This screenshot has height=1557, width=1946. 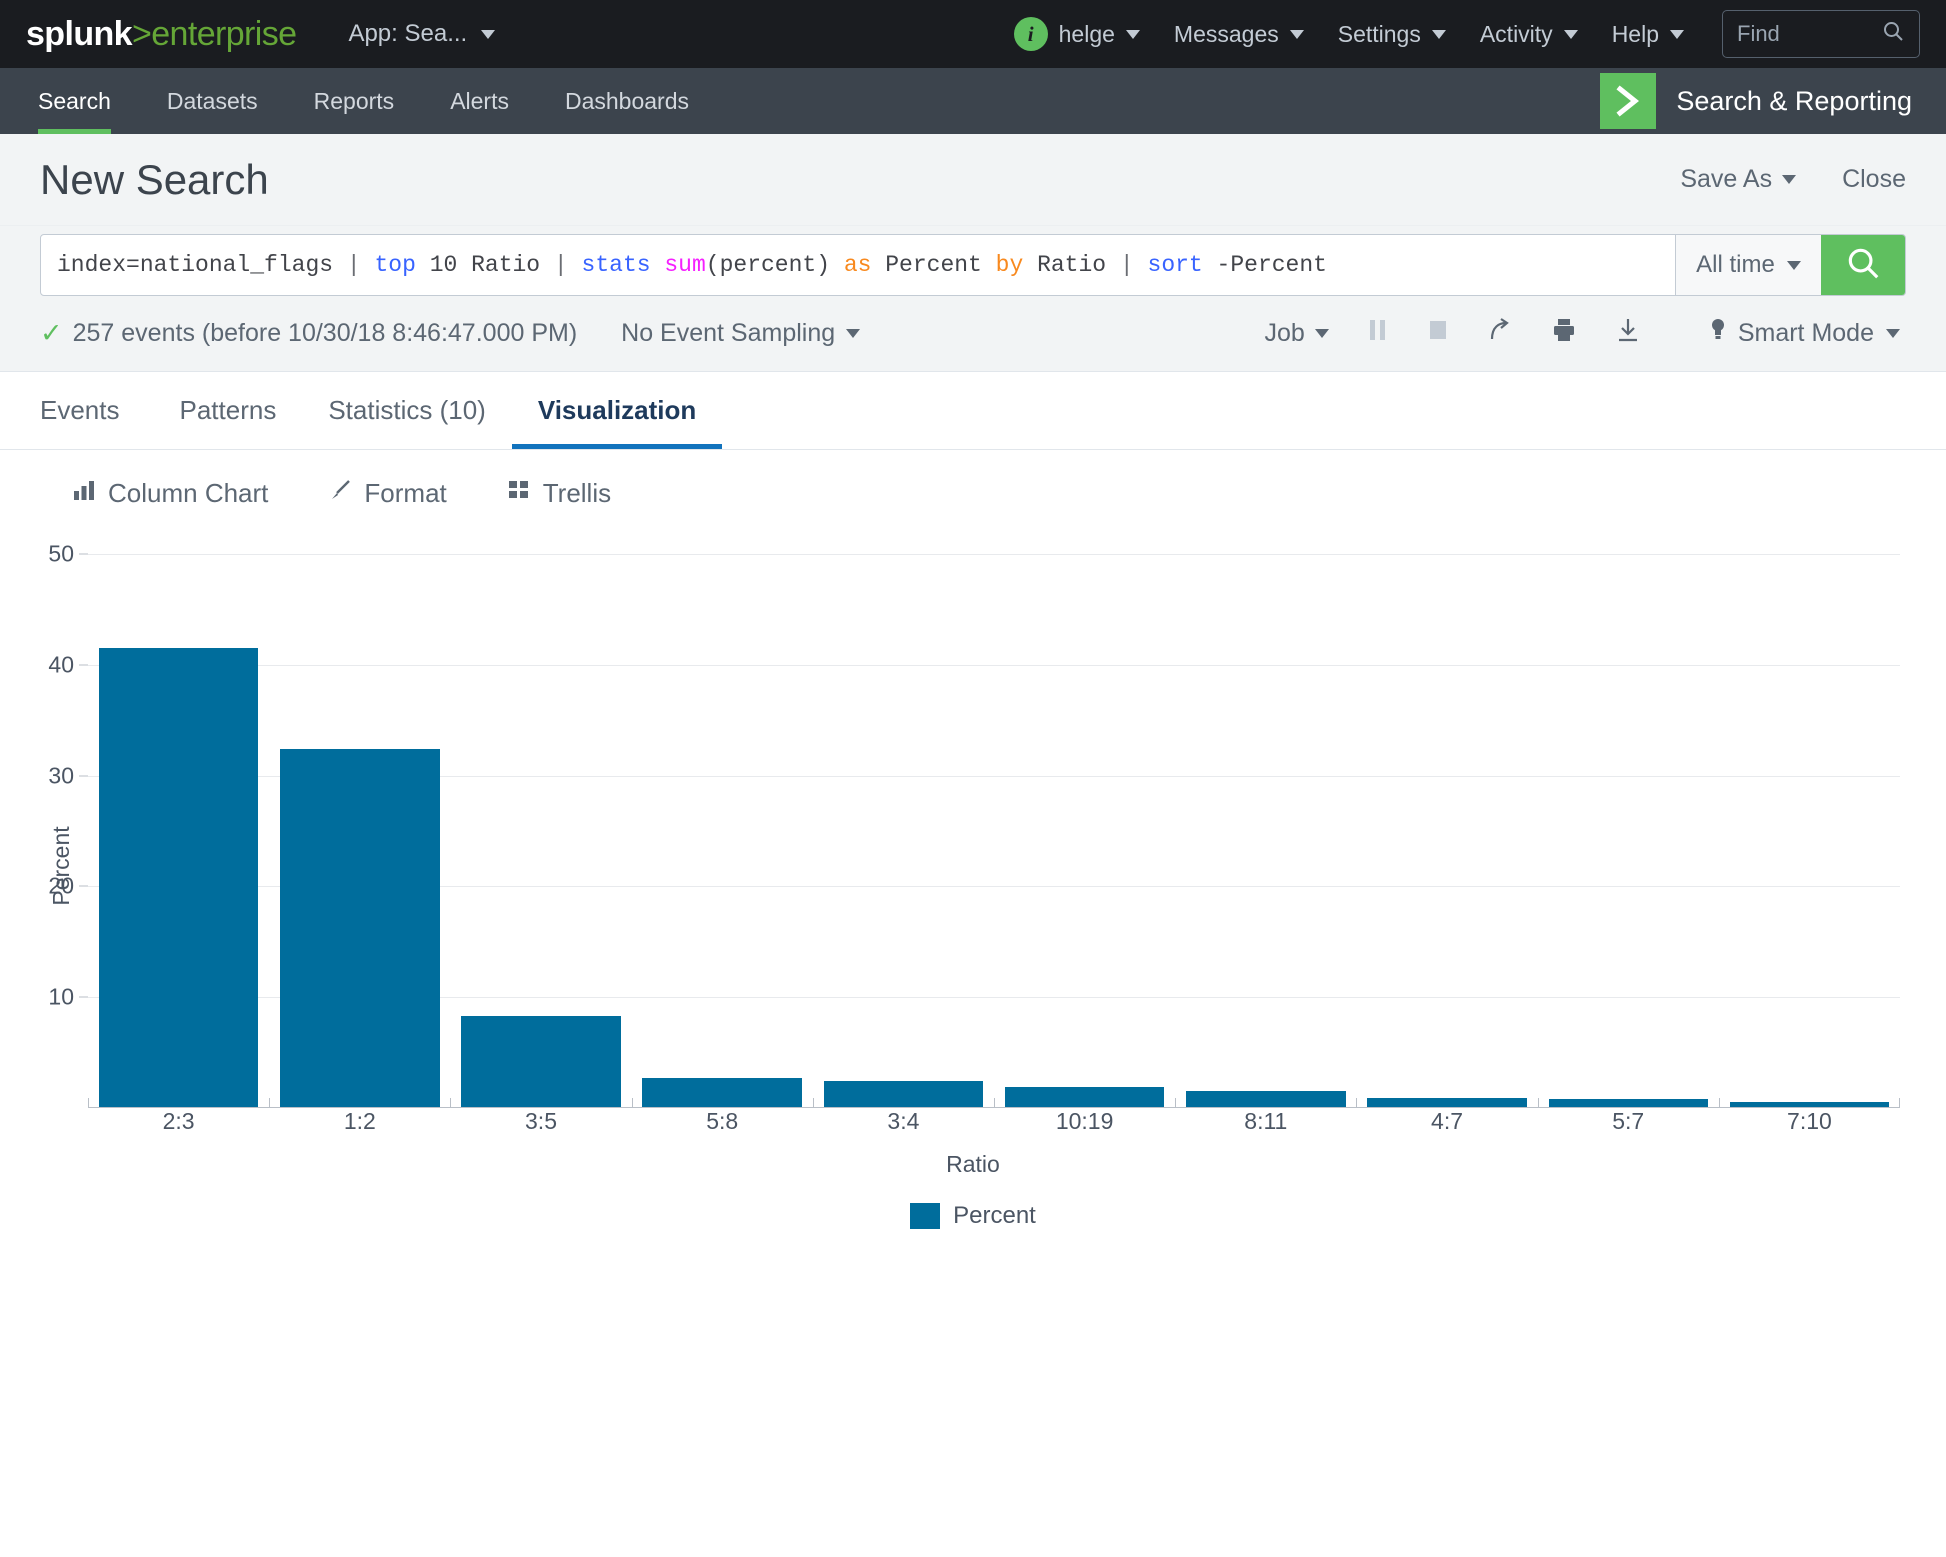 I want to click on stop-button, so click(x=1438, y=333).